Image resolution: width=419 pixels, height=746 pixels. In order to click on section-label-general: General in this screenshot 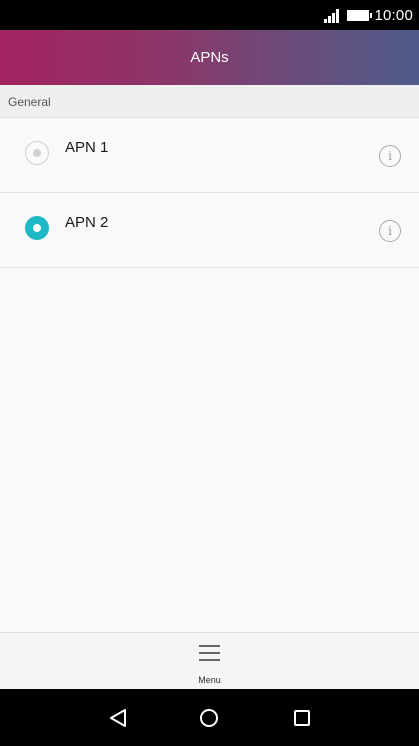, I will do `click(29, 102)`.